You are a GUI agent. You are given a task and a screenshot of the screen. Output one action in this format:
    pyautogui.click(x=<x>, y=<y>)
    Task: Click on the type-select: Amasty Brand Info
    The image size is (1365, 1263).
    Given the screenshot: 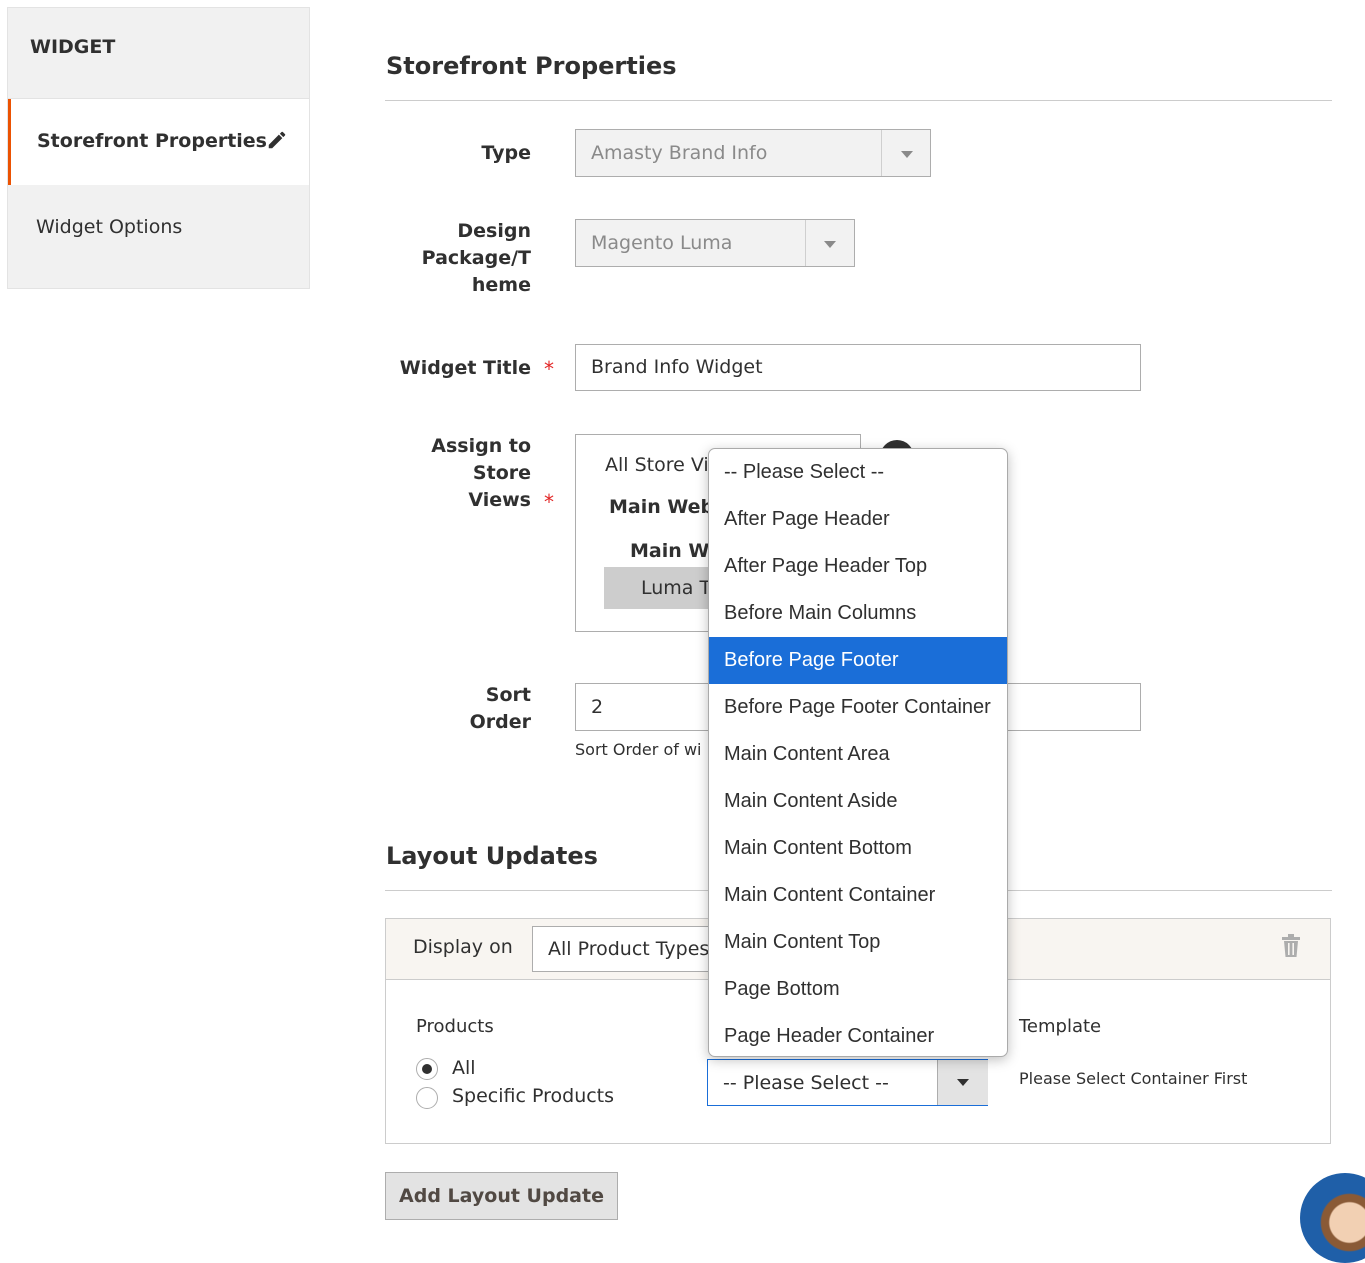 What is the action you would take?
    pyautogui.click(x=753, y=153)
    